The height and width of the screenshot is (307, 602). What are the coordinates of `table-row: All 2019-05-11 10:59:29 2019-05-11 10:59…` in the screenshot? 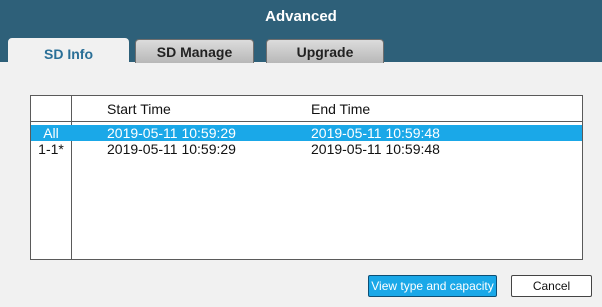 It's located at (306, 133).